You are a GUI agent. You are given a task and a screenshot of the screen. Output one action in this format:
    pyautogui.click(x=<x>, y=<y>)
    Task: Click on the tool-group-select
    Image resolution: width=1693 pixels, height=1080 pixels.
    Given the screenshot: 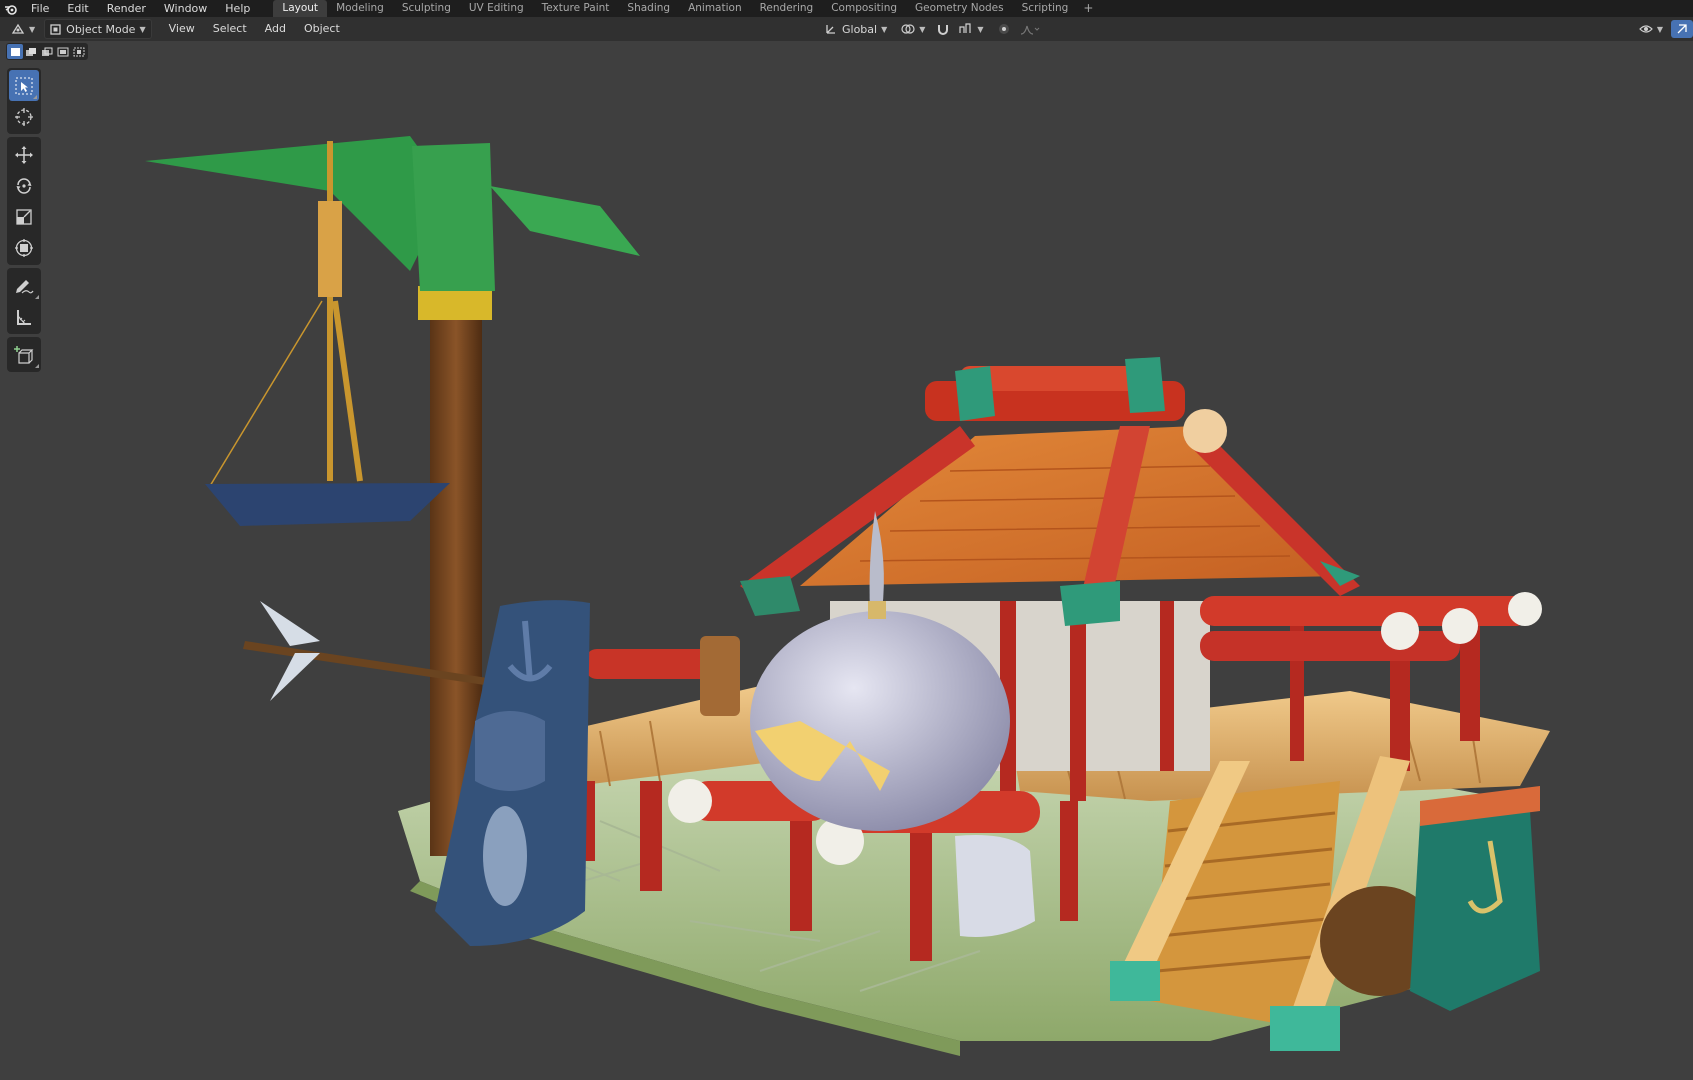 What is the action you would take?
    pyautogui.click(x=24, y=101)
    